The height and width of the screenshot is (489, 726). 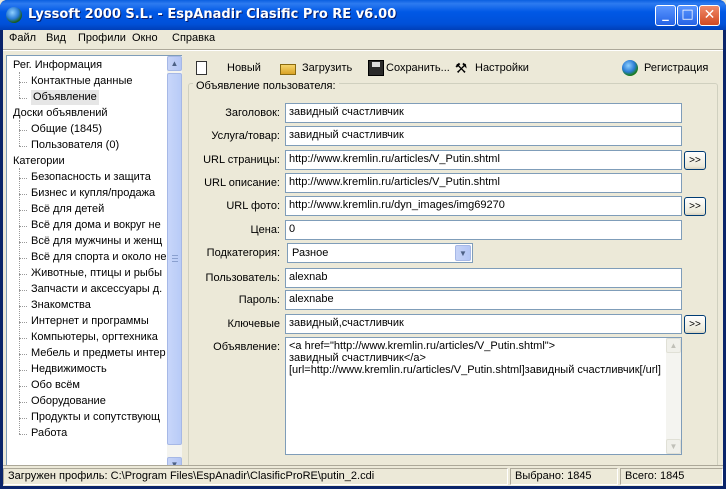 I want to click on tree-item: Общие (1845), so click(x=66, y=129).